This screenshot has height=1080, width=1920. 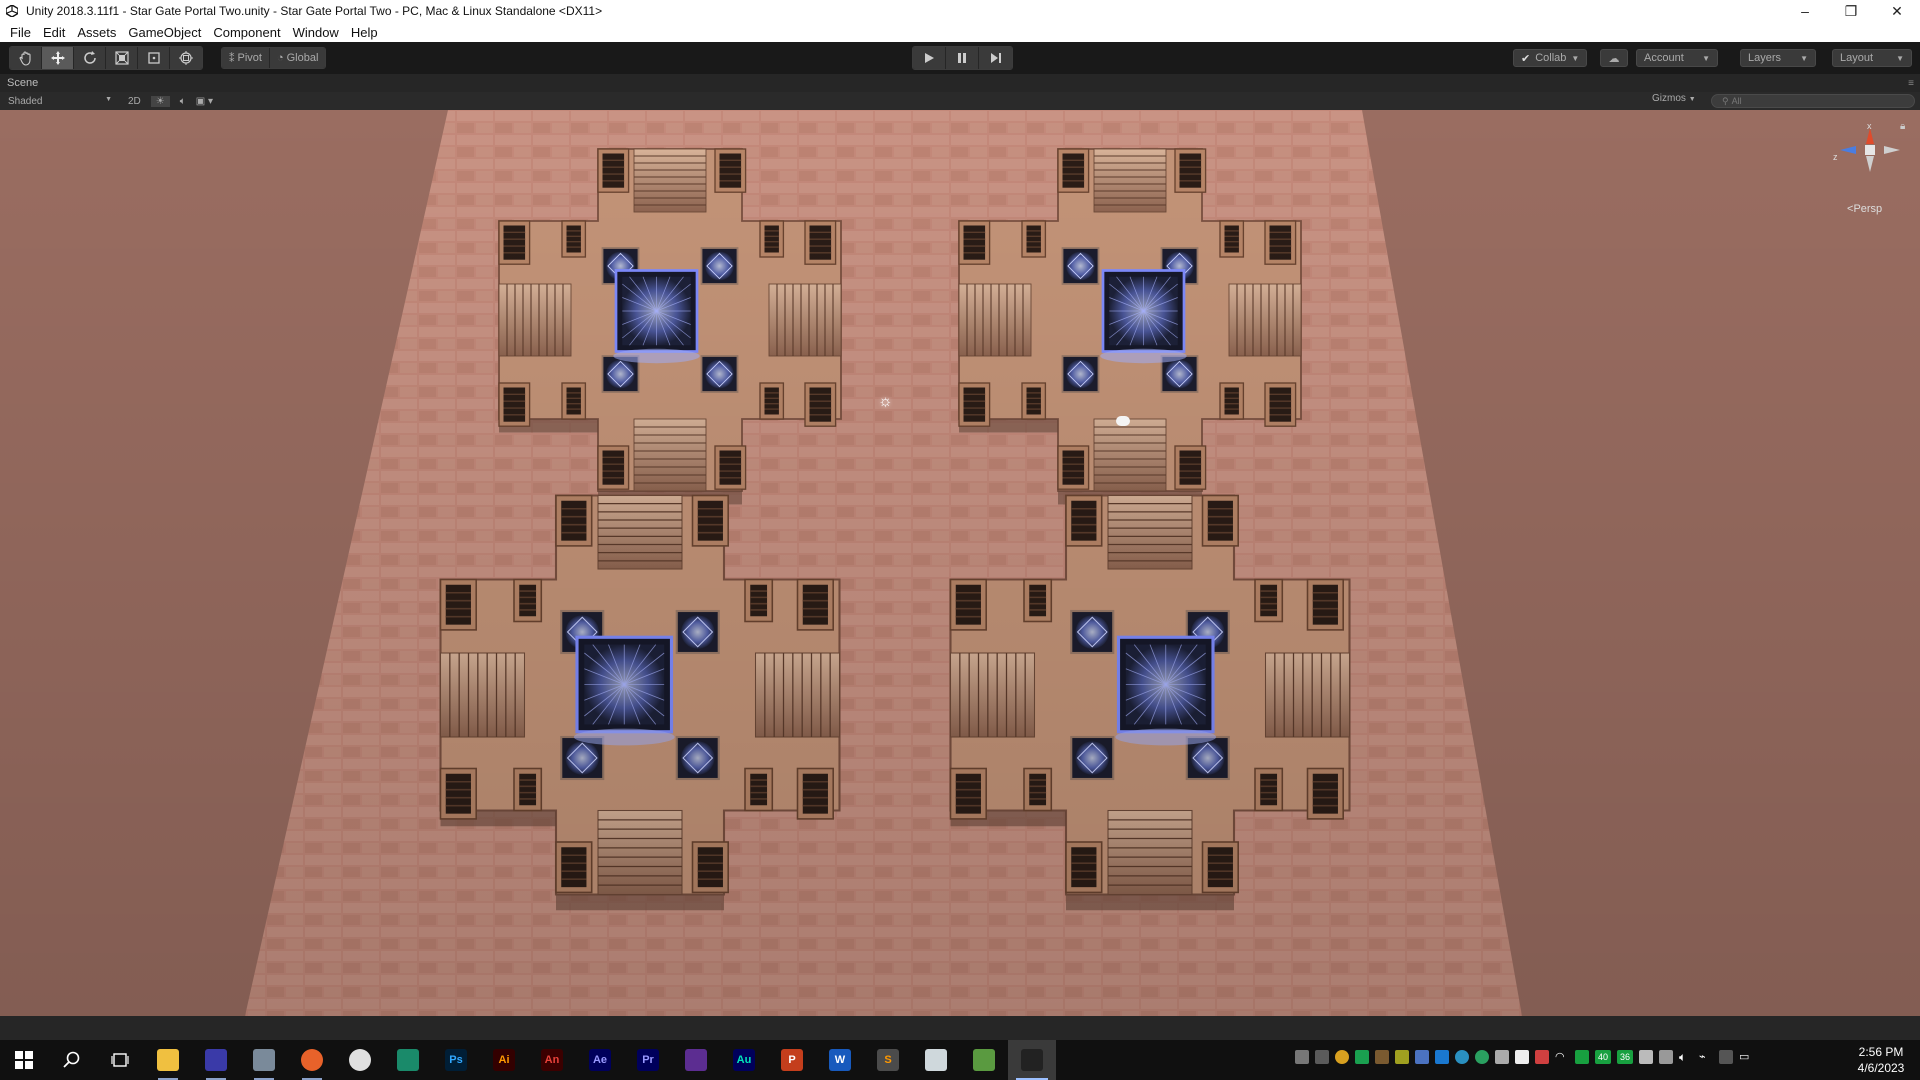 I want to click on move-tool-button, so click(x=58, y=58).